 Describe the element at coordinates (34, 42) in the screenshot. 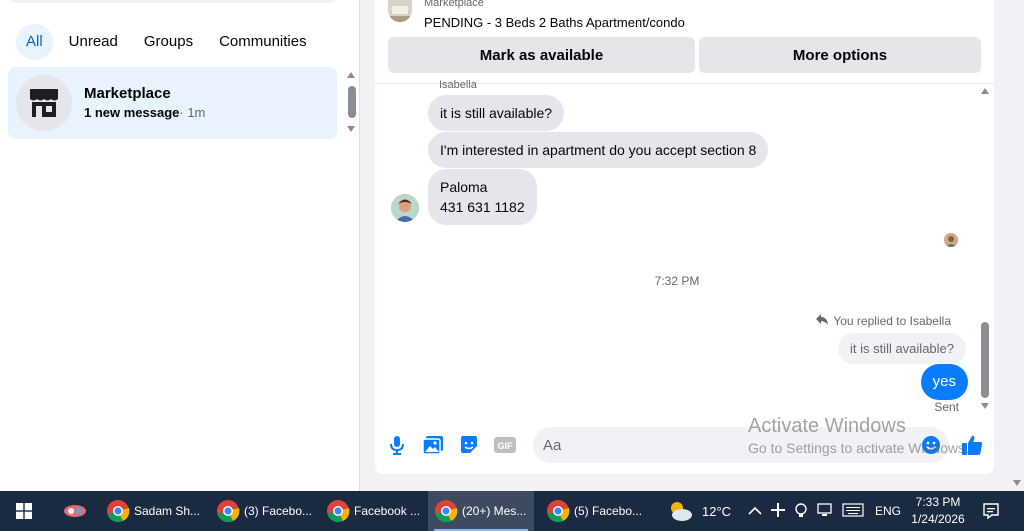

I see `filter-all: All` at that location.